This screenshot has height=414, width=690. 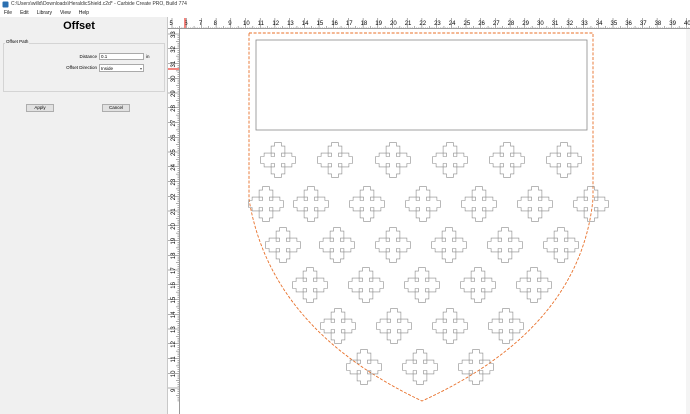 I want to click on top-ruler-label: 12, so click(x=275, y=24).